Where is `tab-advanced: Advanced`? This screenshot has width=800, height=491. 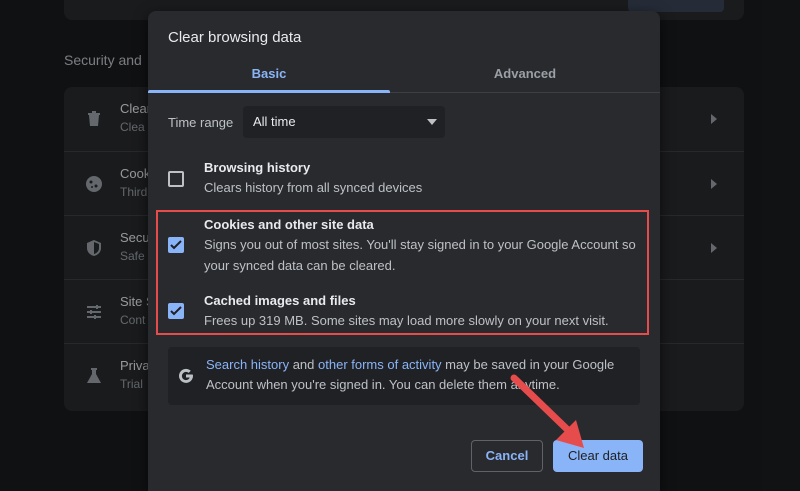
tab-advanced: Advanced is located at coordinates (525, 73).